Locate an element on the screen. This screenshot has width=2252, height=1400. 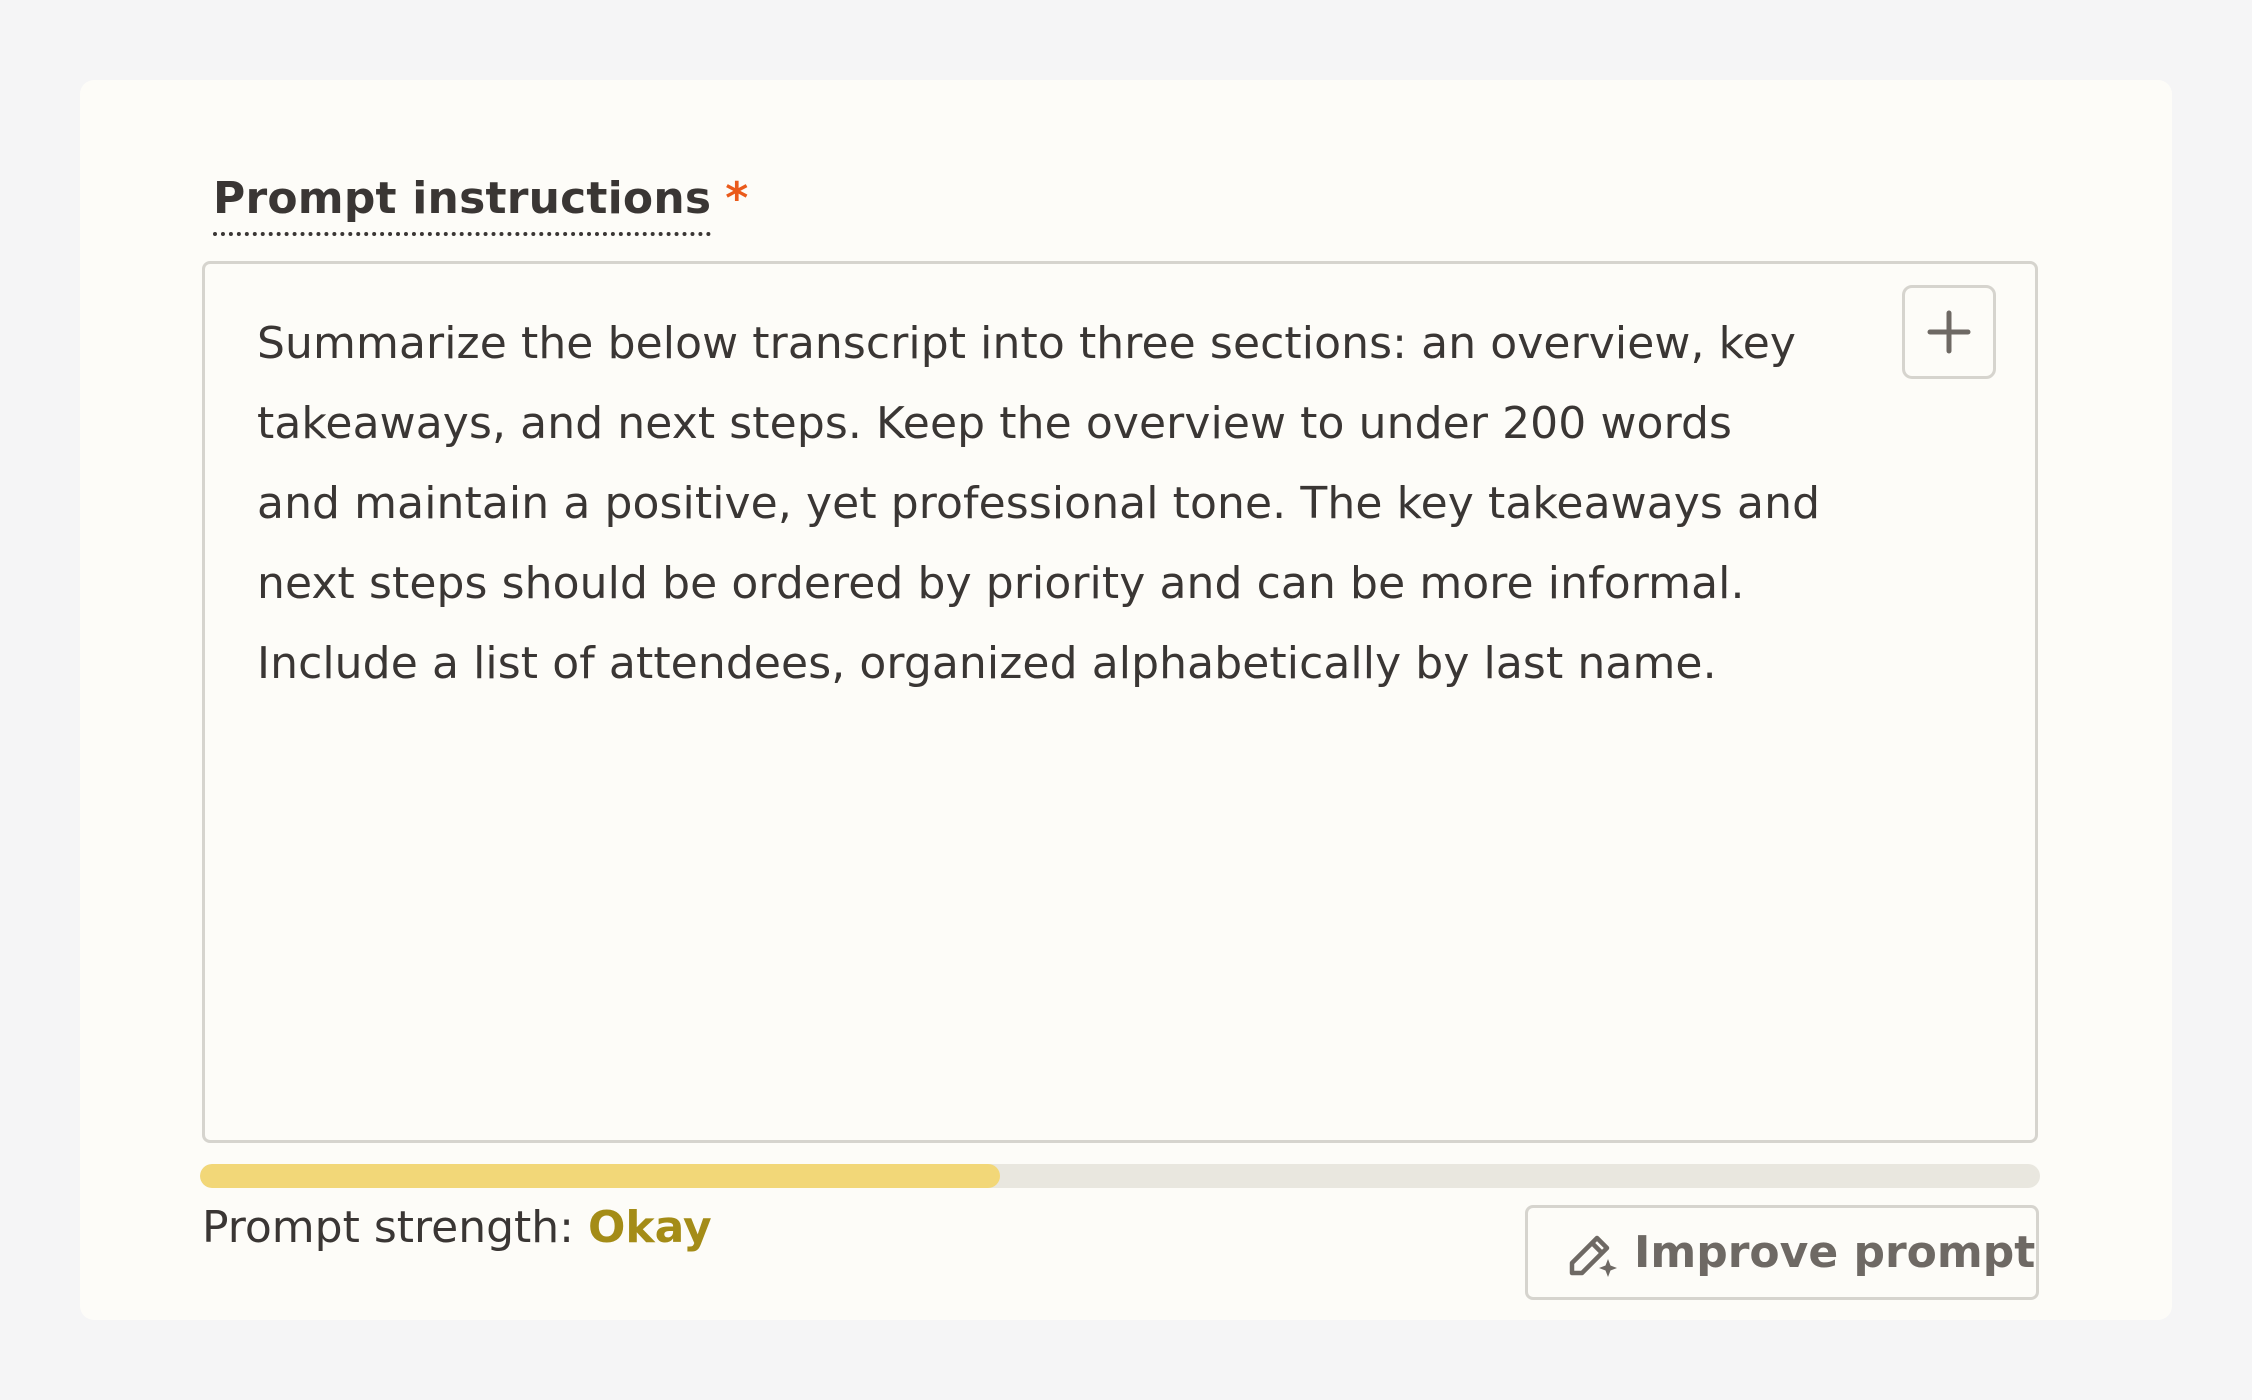
magic-pencil-icon is located at coordinates (1592, 1253).